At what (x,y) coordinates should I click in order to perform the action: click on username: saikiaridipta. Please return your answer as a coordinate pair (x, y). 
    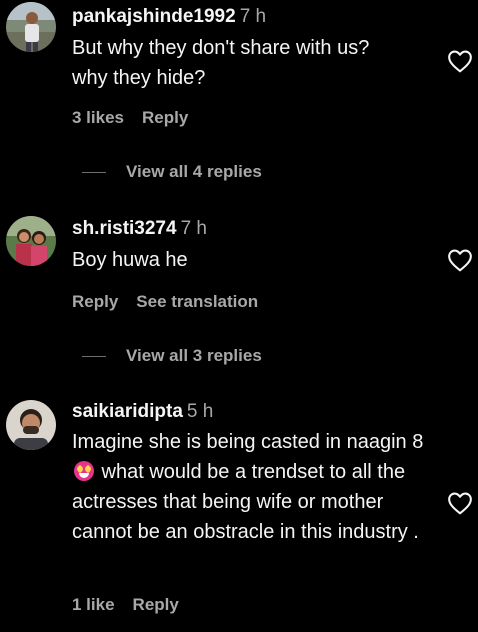
    Looking at the image, I should click on (127, 411).